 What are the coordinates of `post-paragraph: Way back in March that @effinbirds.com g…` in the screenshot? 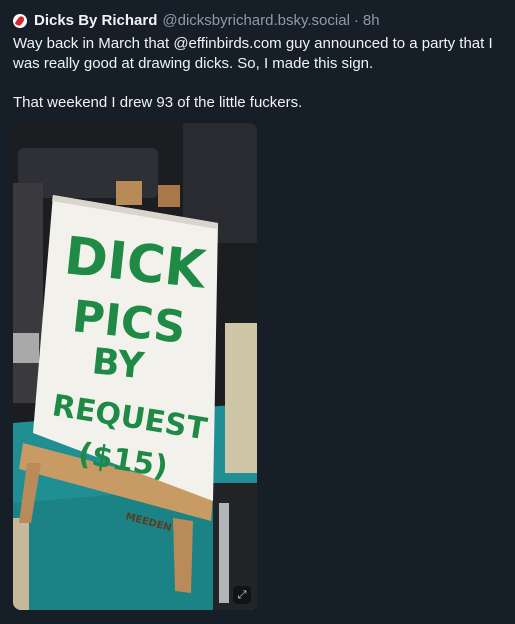 It's located at (253, 53).